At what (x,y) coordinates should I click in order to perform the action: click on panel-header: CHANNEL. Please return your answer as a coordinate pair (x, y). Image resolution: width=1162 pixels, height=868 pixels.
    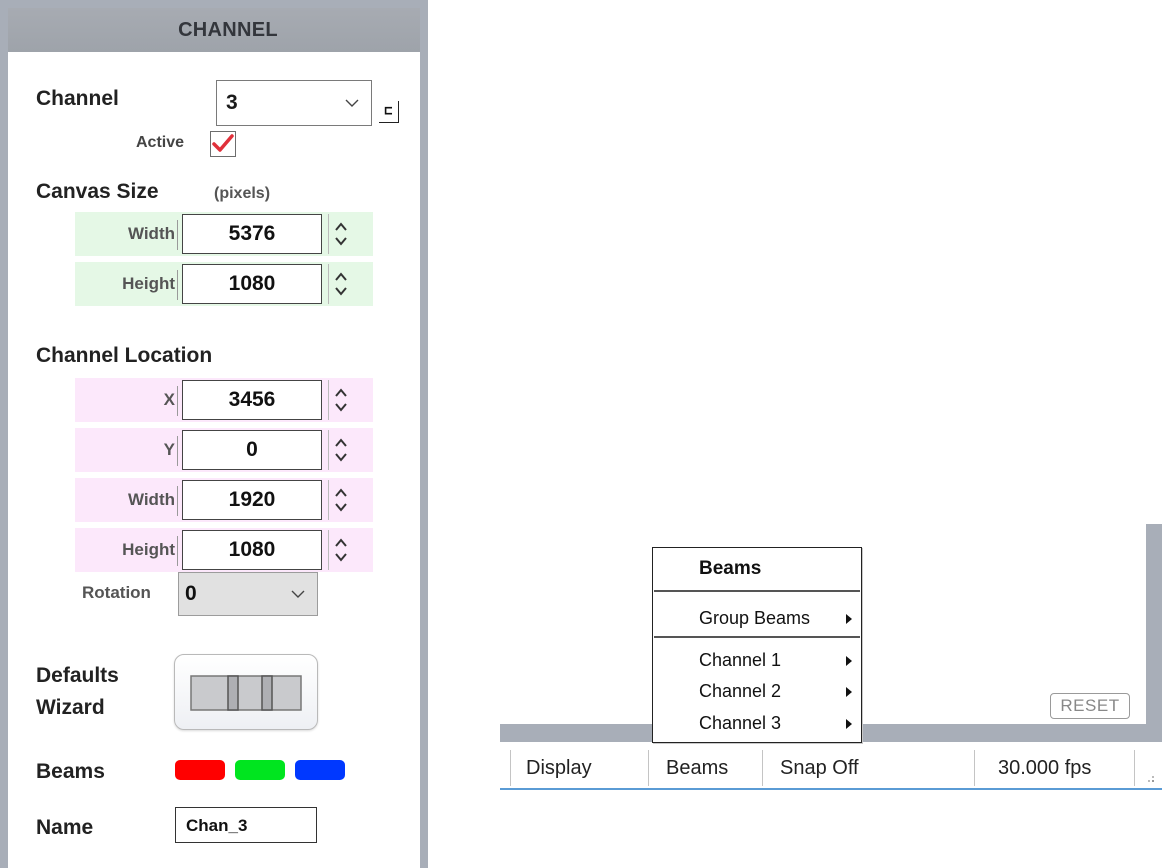
    Looking at the image, I should click on (214, 30).